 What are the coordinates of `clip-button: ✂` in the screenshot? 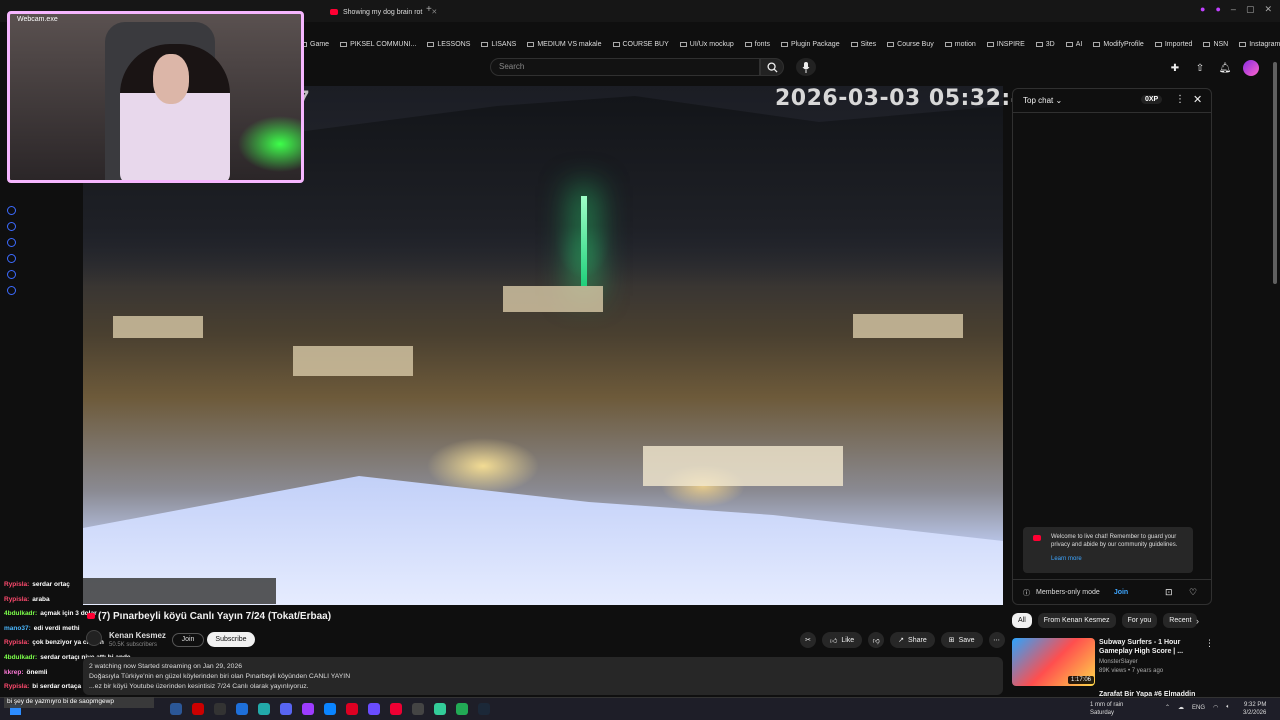 It's located at (808, 640).